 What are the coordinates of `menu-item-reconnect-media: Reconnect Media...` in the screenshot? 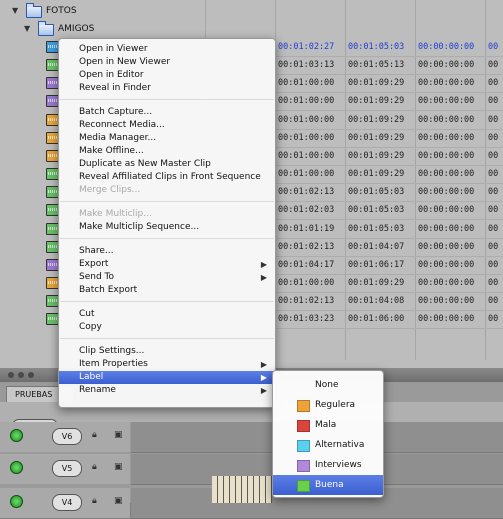 It's located at (167, 125).